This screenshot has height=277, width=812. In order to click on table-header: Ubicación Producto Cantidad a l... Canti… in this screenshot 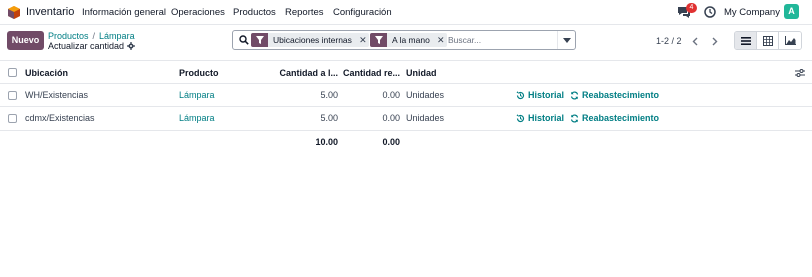, I will do `click(406, 72)`.